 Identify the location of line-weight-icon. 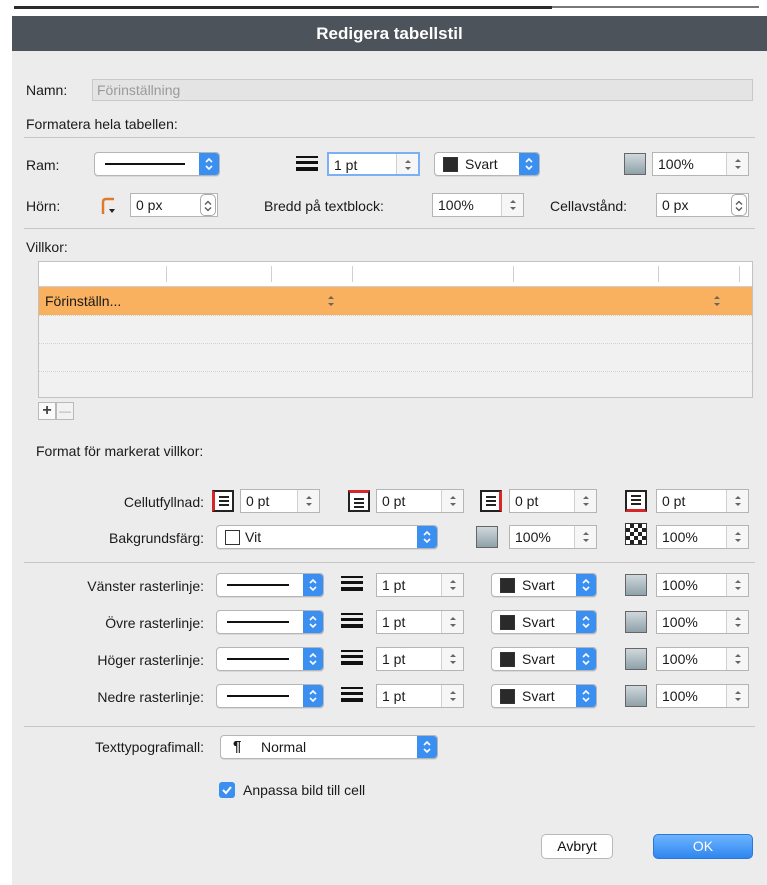
(352, 658).